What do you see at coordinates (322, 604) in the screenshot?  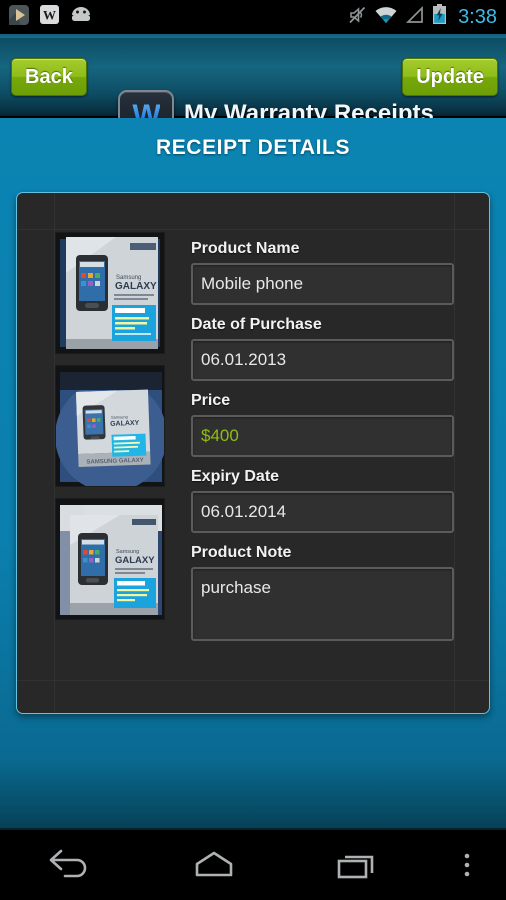 I see `product-note-input: purchase` at bounding box center [322, 604].